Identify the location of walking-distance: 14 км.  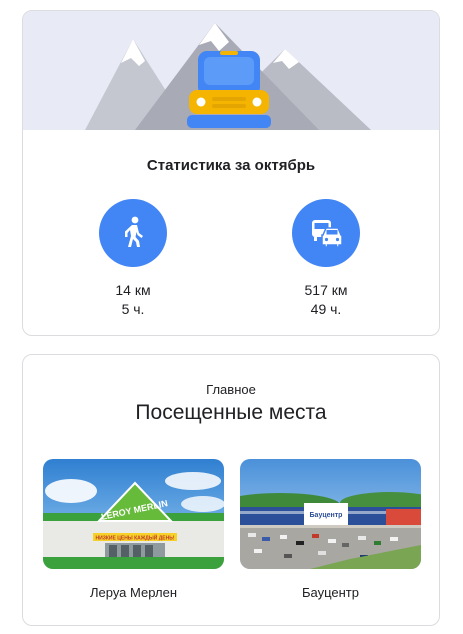
(133, 290).